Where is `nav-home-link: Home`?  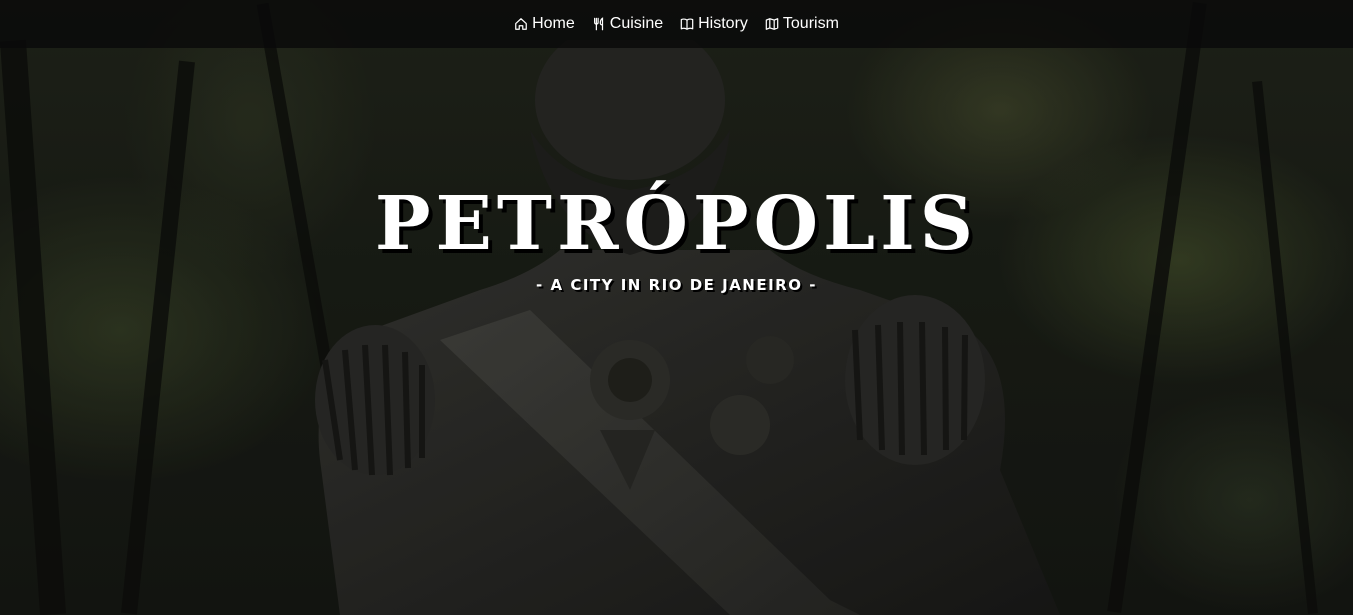 nav-home-link: Home is located at coordinates (544, 24).